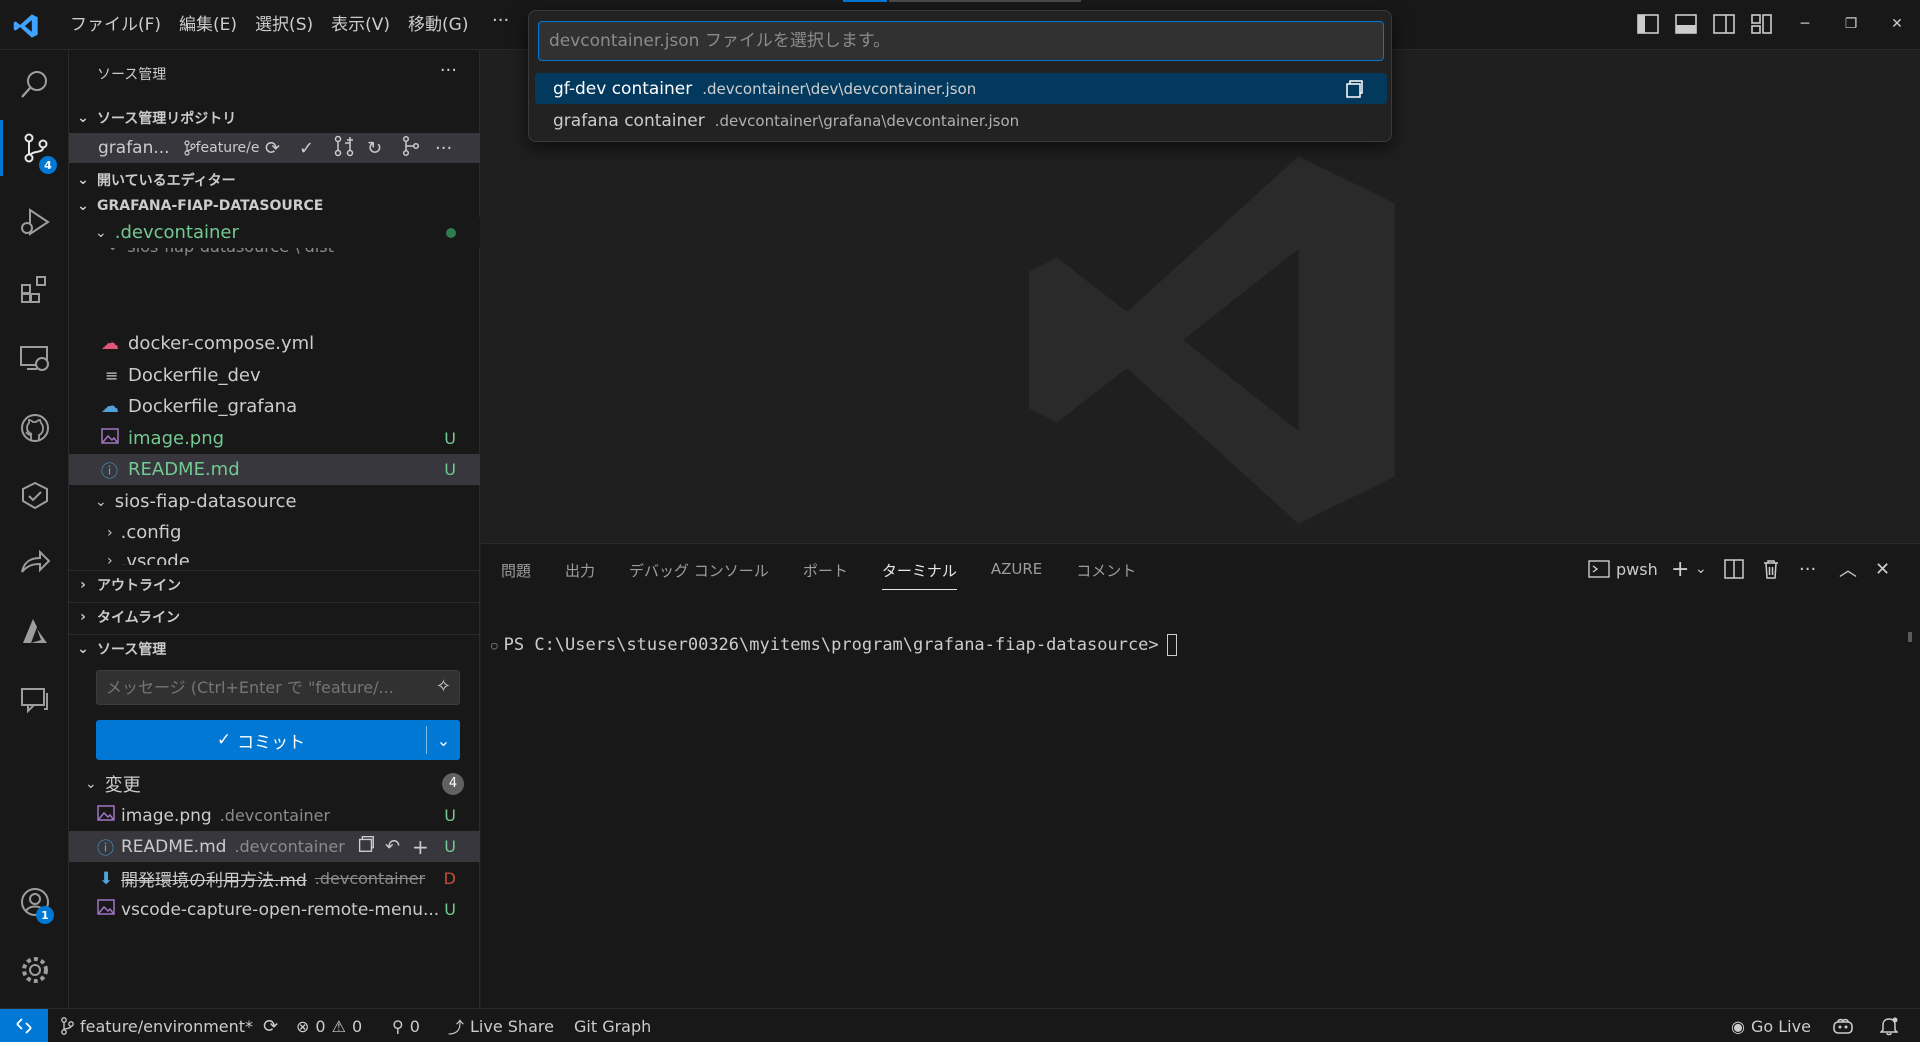 The height and width of the screenshot is (1042, 1920). Describe the element at coordinates (623, 88) in the screenshot. I see `quick-pick-item-label: gf-dev container` at that location.